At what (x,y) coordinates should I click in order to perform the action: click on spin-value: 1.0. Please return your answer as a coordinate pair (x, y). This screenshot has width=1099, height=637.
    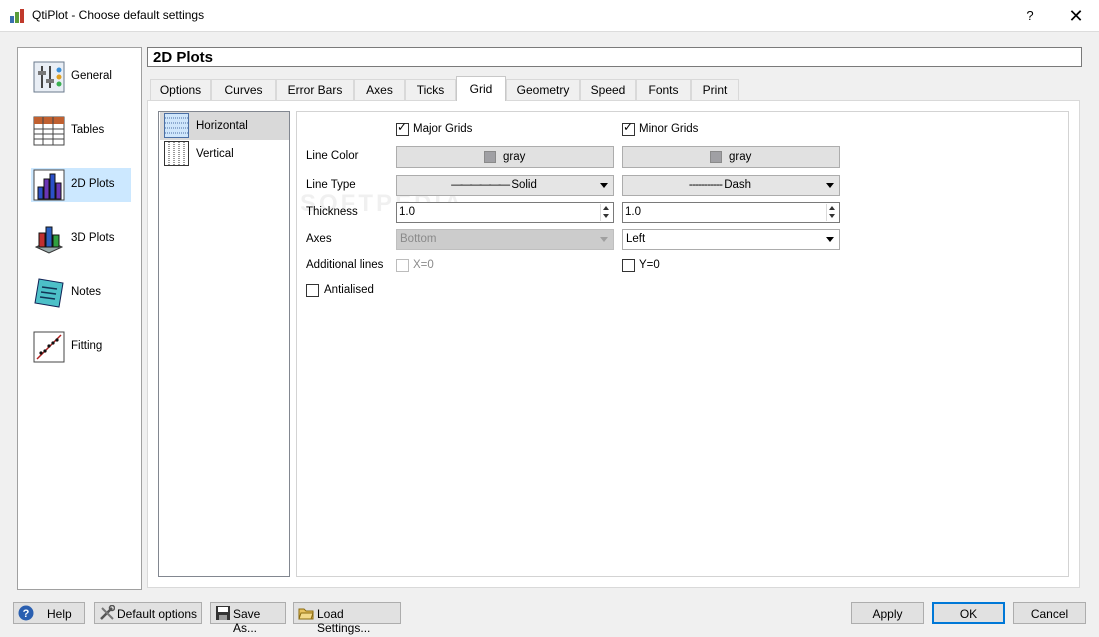
    Looking at the image, I should click on (633, 212).